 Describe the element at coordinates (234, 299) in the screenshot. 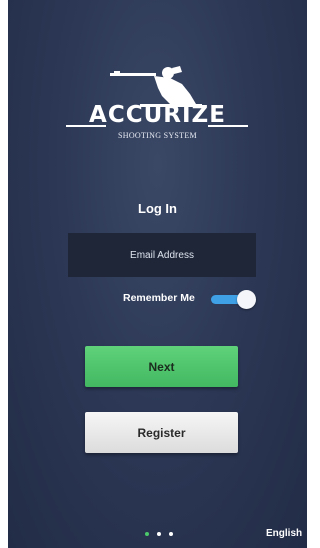

I see `remember-me-toggle` at that location.